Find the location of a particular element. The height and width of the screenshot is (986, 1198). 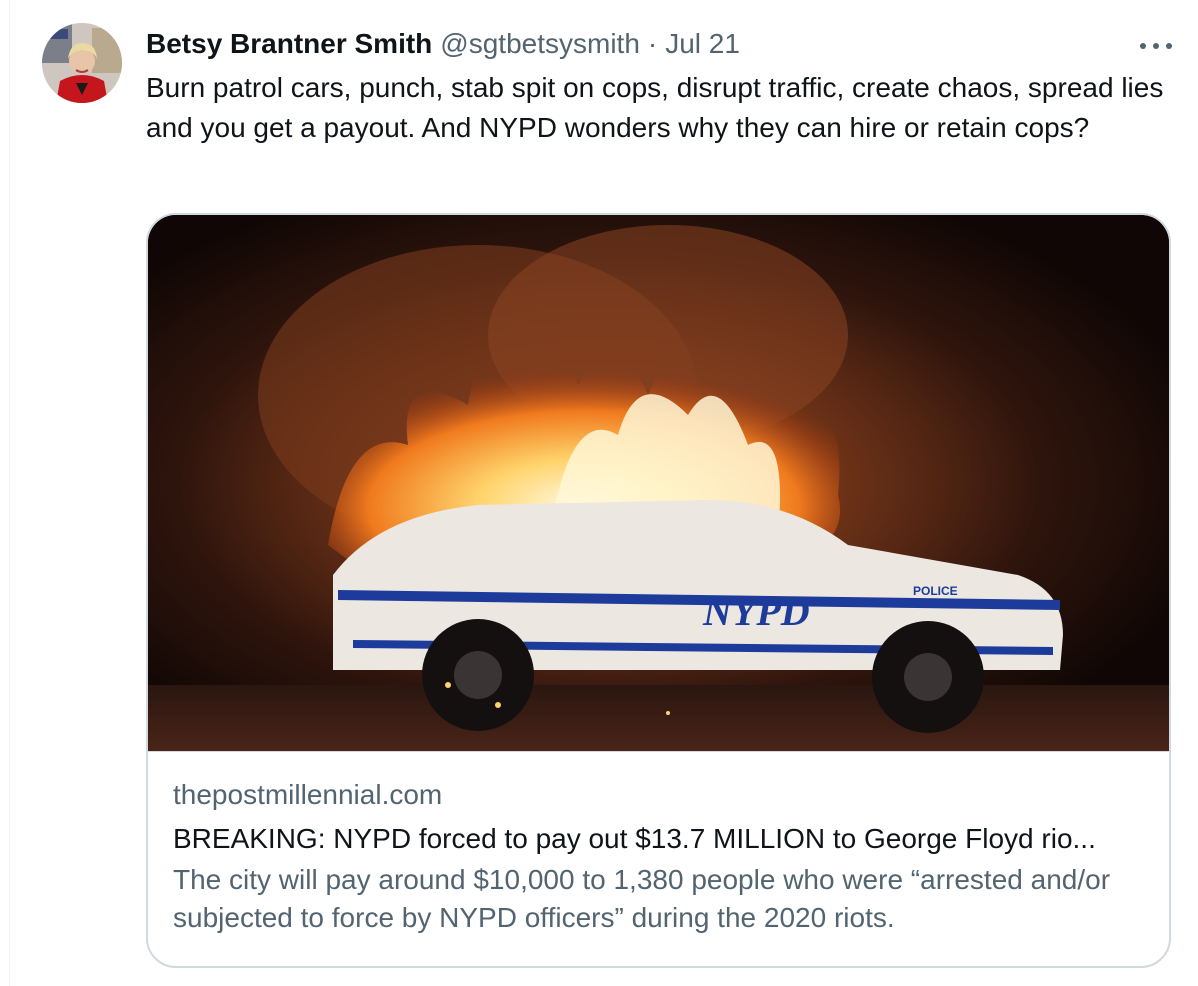

more-options-icon is located at coordinates (1156, 46).